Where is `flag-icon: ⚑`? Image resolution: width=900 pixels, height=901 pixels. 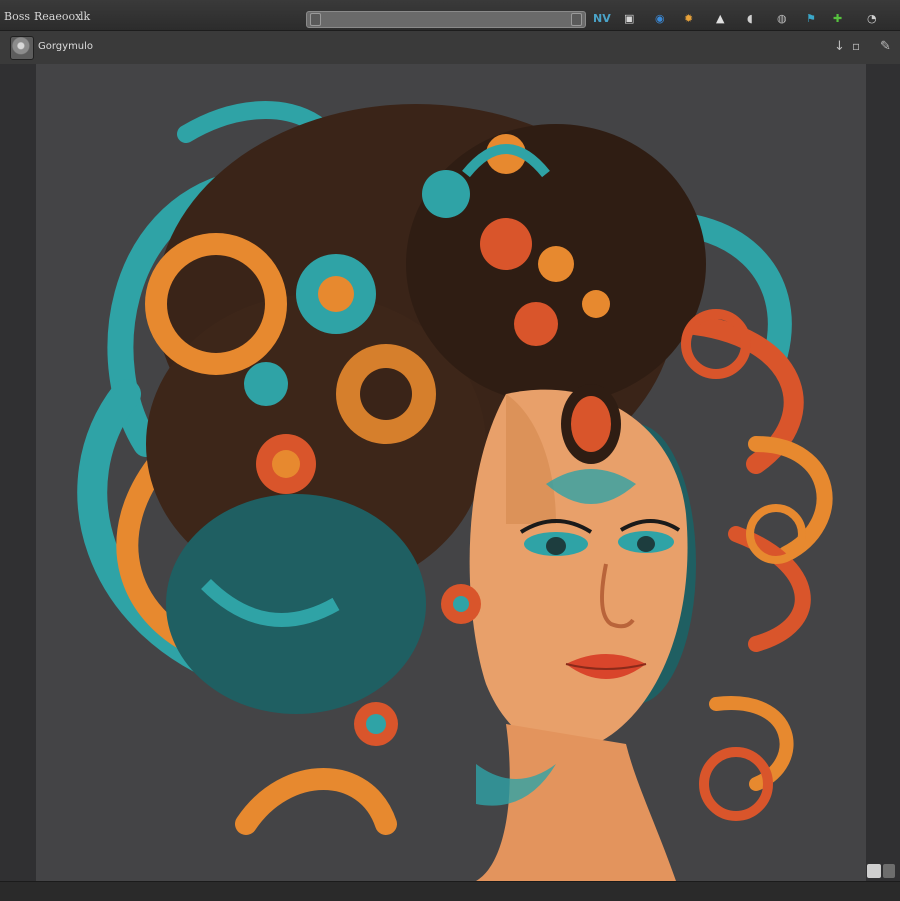
flag-icon: ⚑ is located at coordinates (811, 19).